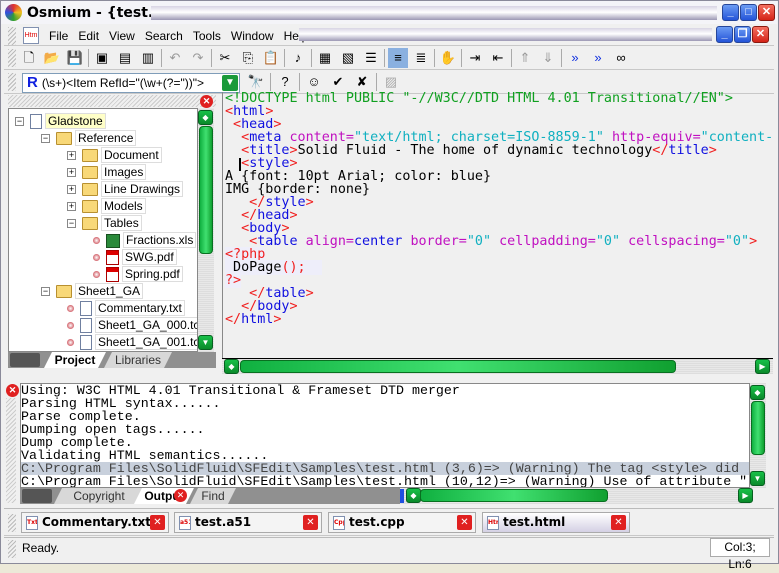 This screenshot has width=779, height=573. What do you see at coordinates (402, 522) in the screenshot?
I see `document-tab: Cpp test.cpp ✕` at bounding box center [402, 522].